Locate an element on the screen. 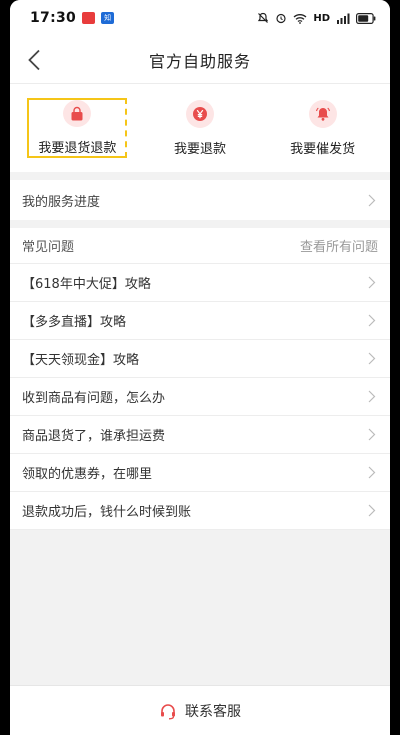 The width and height of the screenshot is (400, 735). app-header: 官方自助服务 is located at coordinates (200, 60).